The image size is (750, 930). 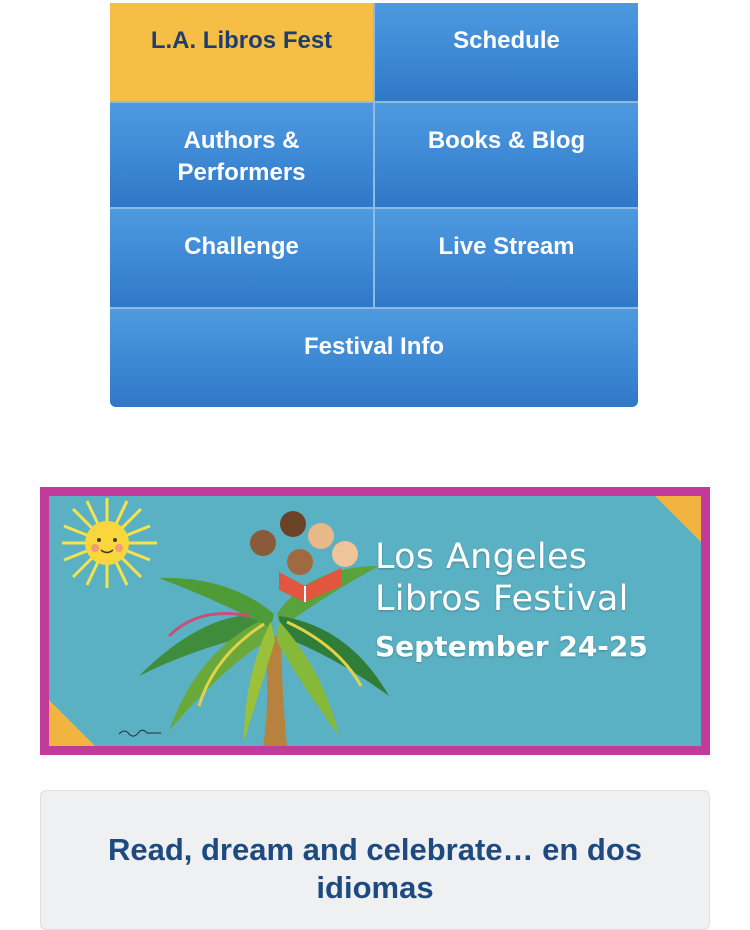 What do you see at coordinates (506, 40) in the screenshot?
I see `nav-item-label: Schedule` at bounding box center [506, 40].